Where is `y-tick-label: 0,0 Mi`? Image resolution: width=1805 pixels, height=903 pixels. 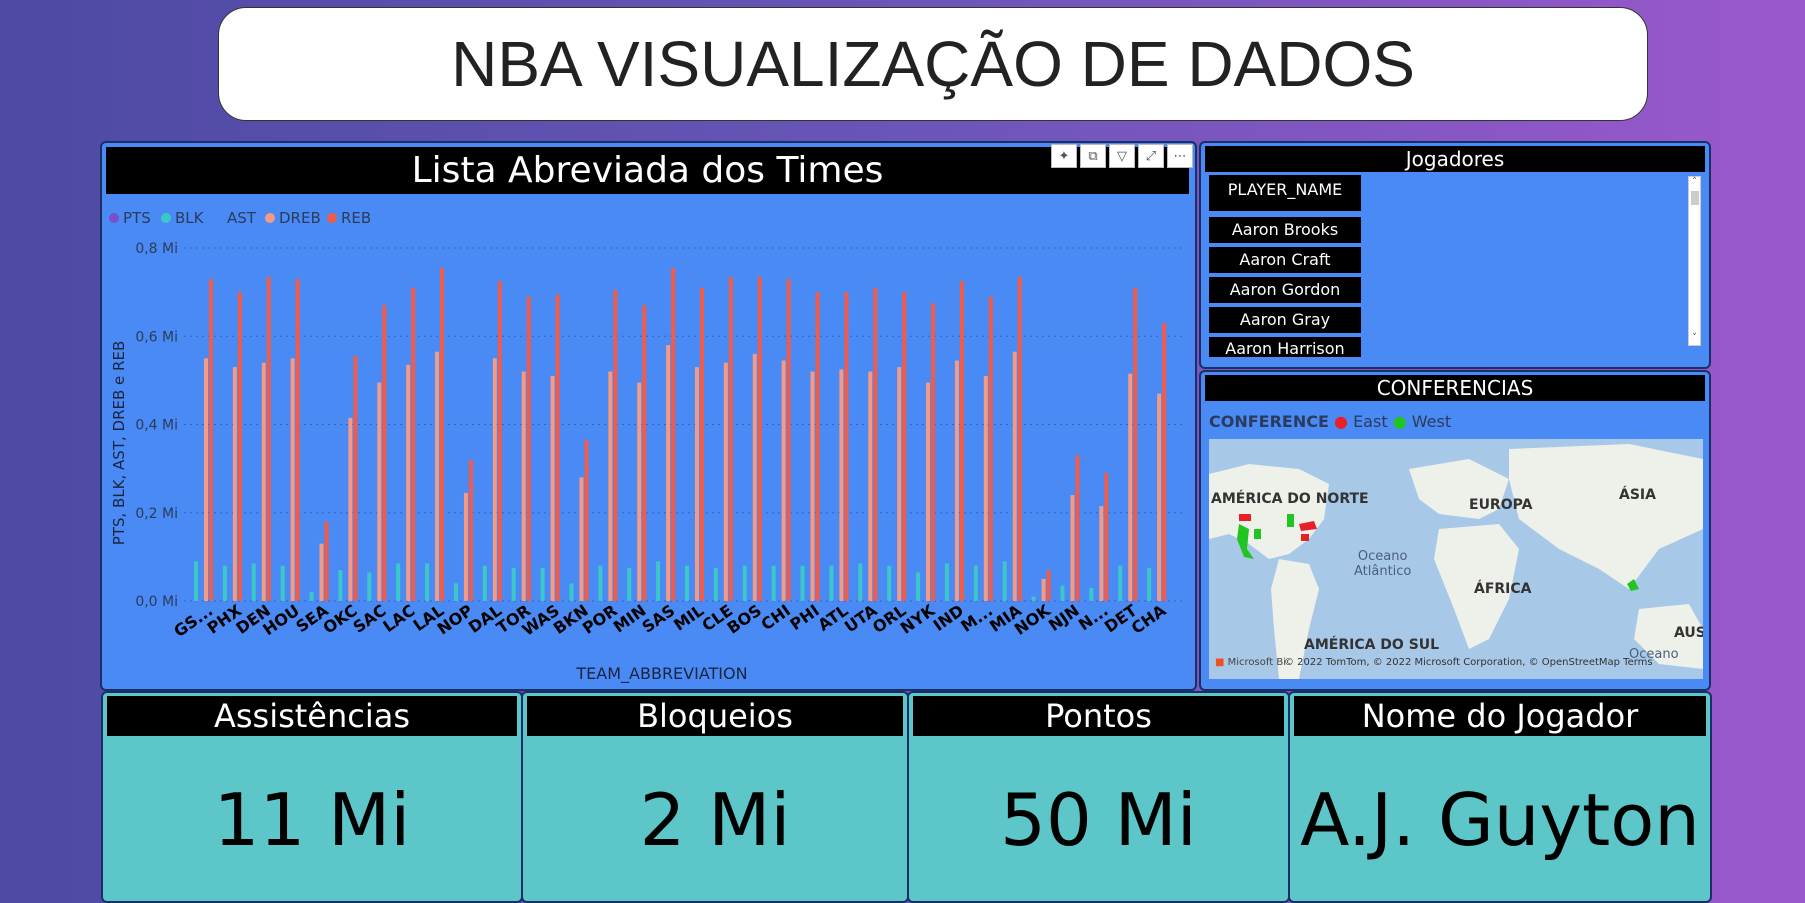 y-tick-label: 0,0 Mi is located at coordinates (156, 602).